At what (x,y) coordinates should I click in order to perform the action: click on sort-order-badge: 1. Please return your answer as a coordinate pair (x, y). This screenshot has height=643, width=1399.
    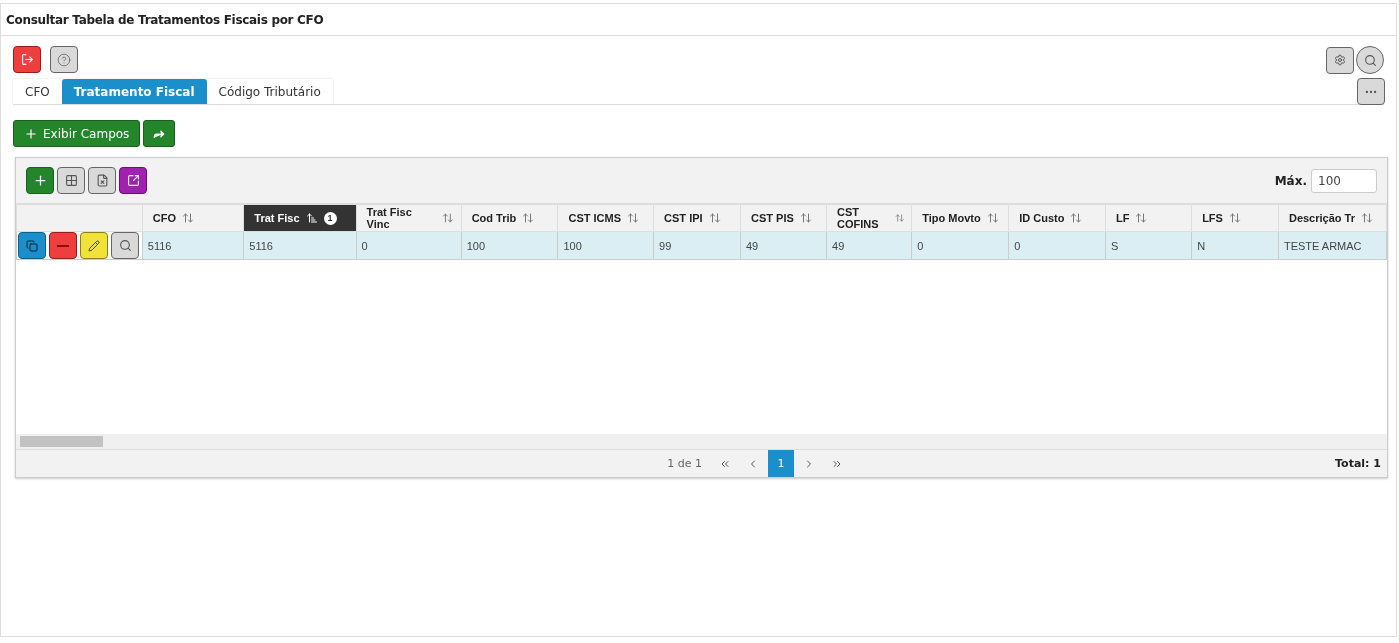
    Looking at the image, I should click on (330, 218).